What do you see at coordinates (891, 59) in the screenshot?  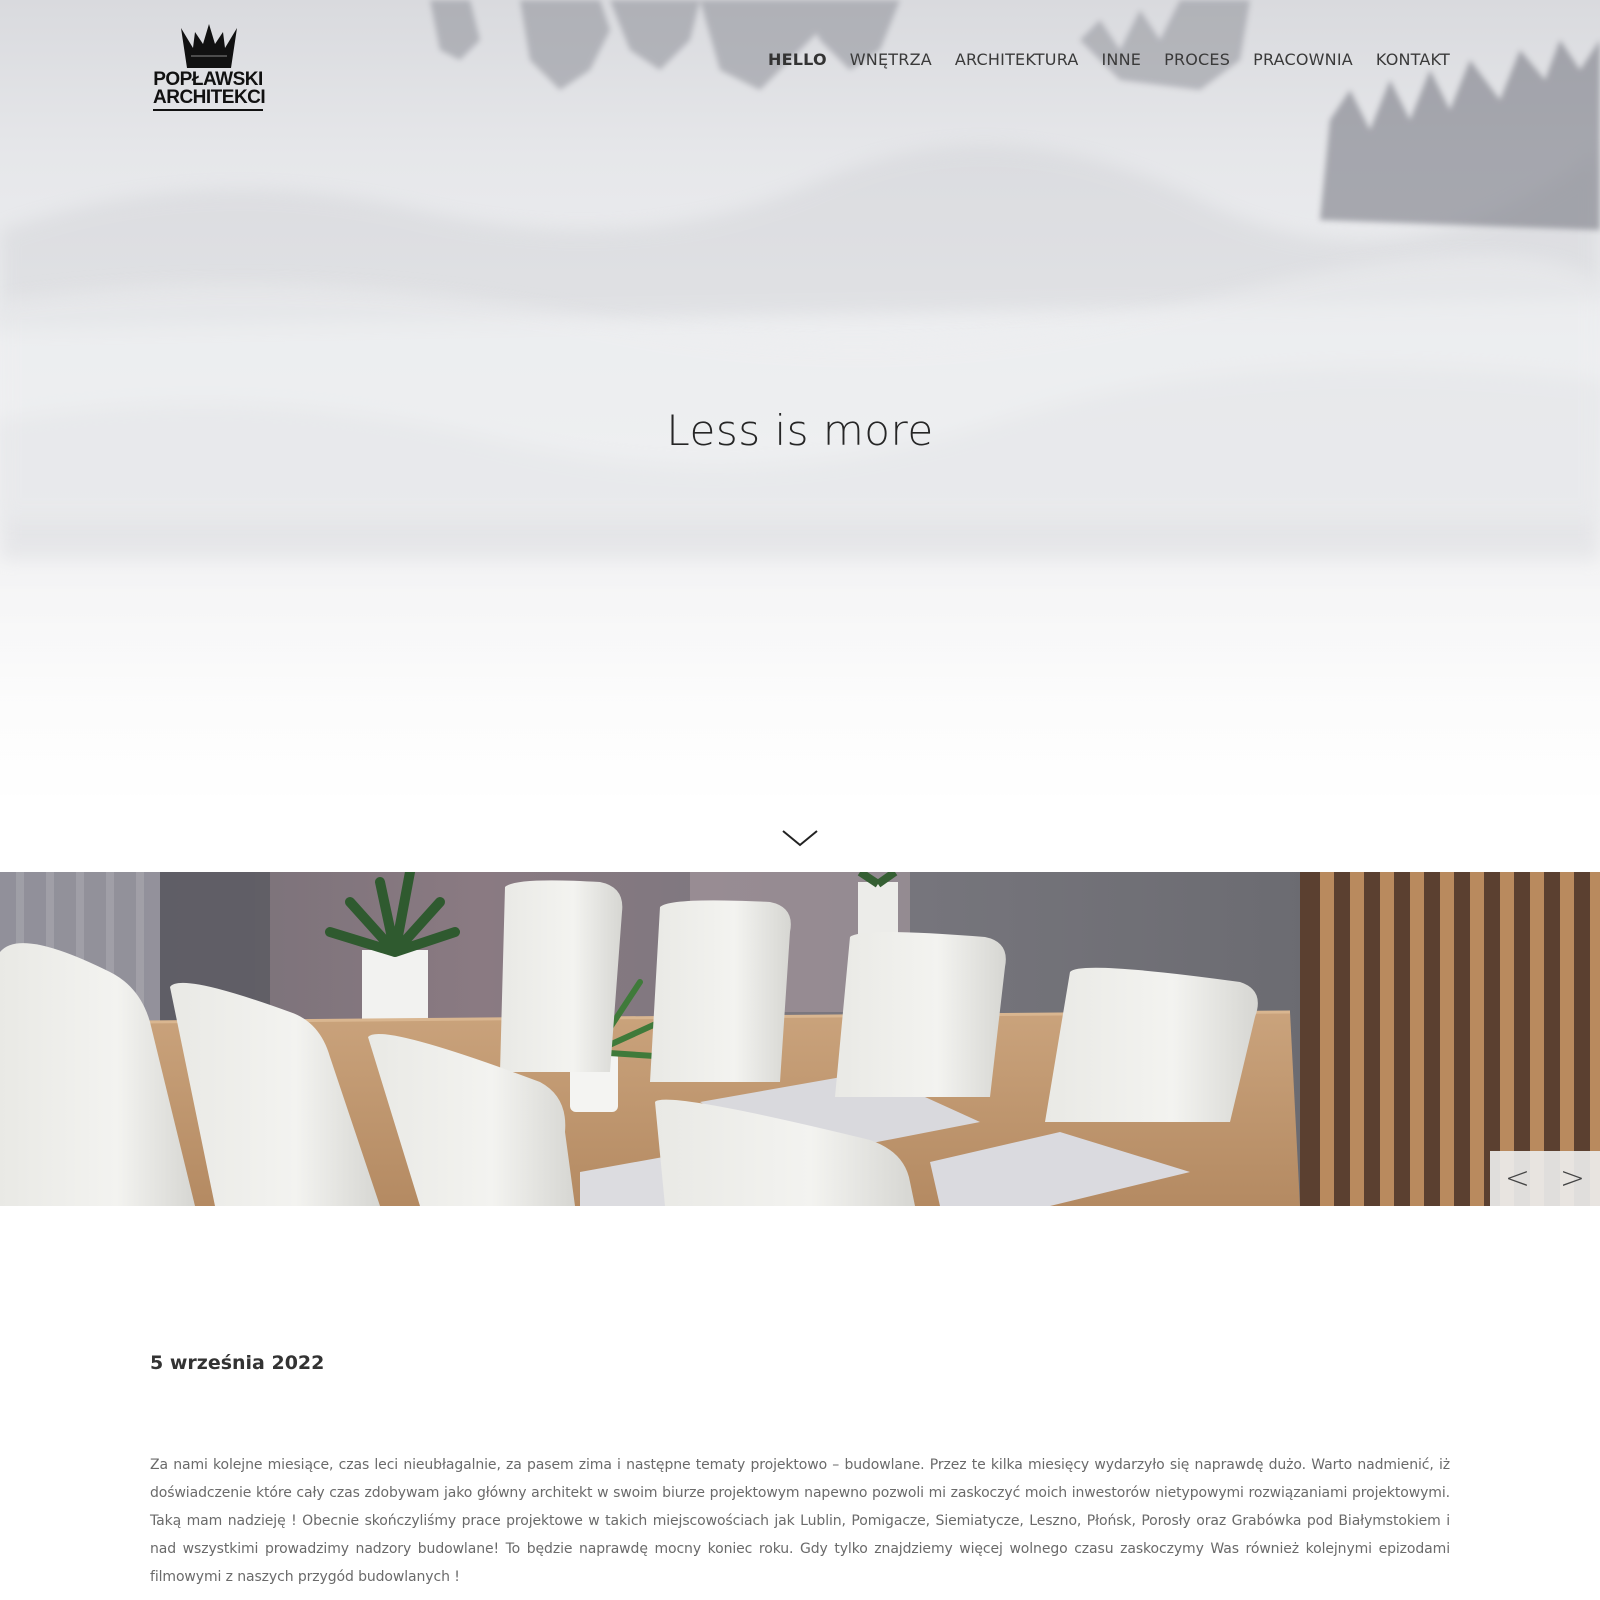 I see `nav-item-wnetrza: WNĘTRZA` at bounding box center [891, 59].